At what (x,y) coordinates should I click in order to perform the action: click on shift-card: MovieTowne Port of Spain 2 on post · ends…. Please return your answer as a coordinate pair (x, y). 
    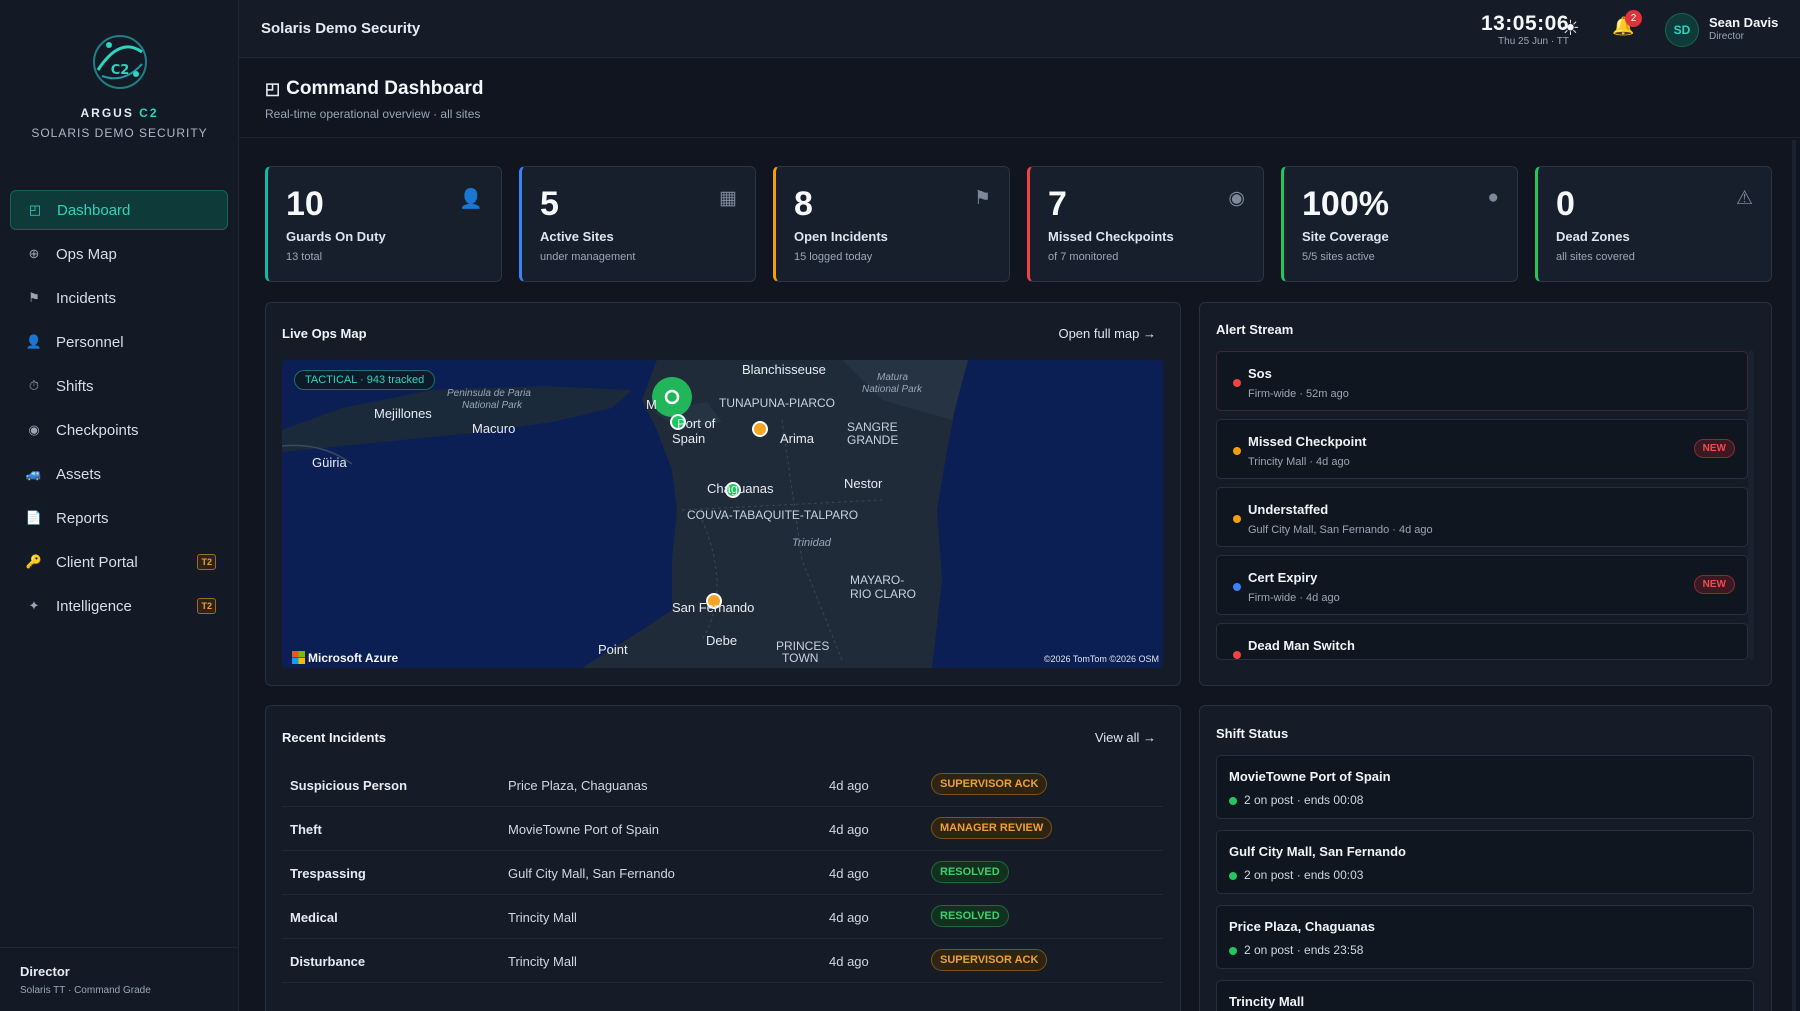
    Looking at the image, I should click on (1485, 787).